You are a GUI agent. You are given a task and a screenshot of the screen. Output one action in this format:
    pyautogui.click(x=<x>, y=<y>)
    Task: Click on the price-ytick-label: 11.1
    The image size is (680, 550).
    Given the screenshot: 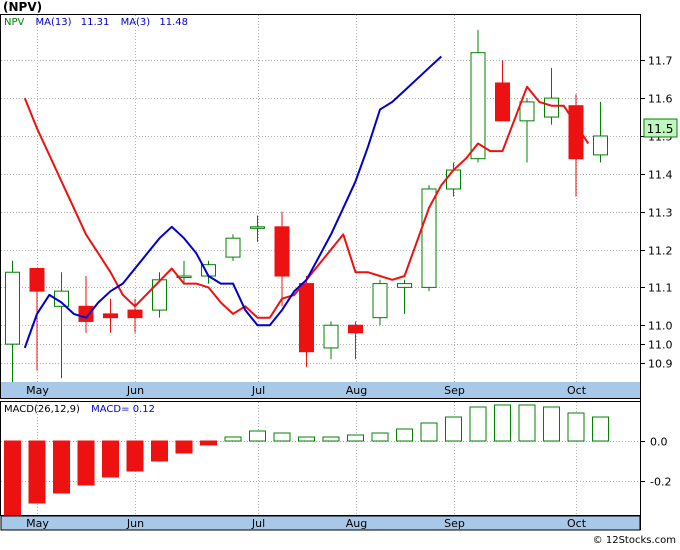 What is the action you would take?
    pyautogui.click(x=660, y=288)
    